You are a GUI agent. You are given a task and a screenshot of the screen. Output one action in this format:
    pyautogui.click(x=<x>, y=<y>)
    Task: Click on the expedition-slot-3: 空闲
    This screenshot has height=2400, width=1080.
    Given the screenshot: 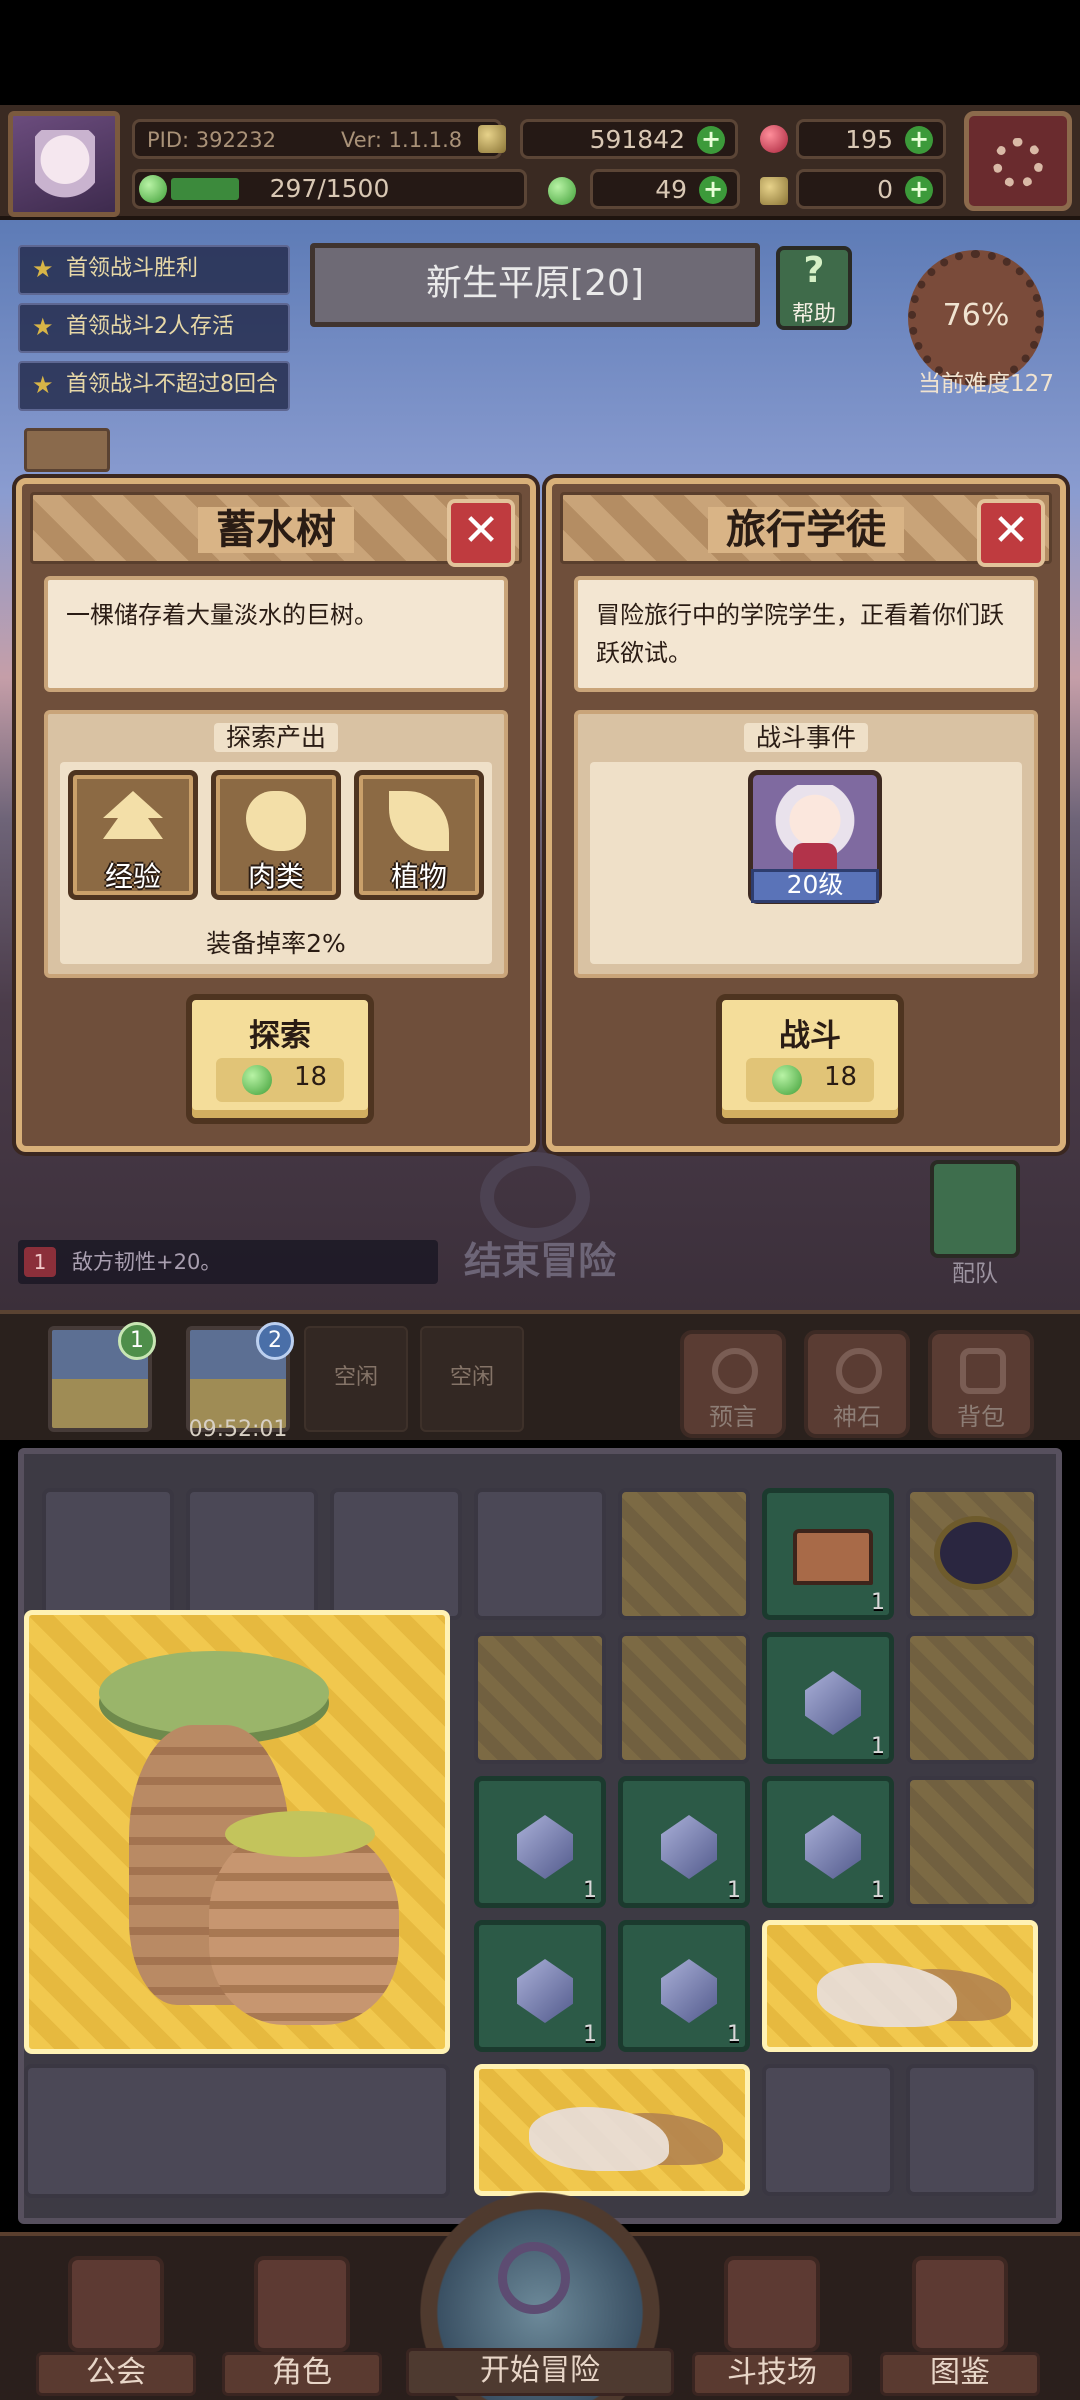 What is the action you would take?
    pyautogui.click(x=356, y=1379)
    